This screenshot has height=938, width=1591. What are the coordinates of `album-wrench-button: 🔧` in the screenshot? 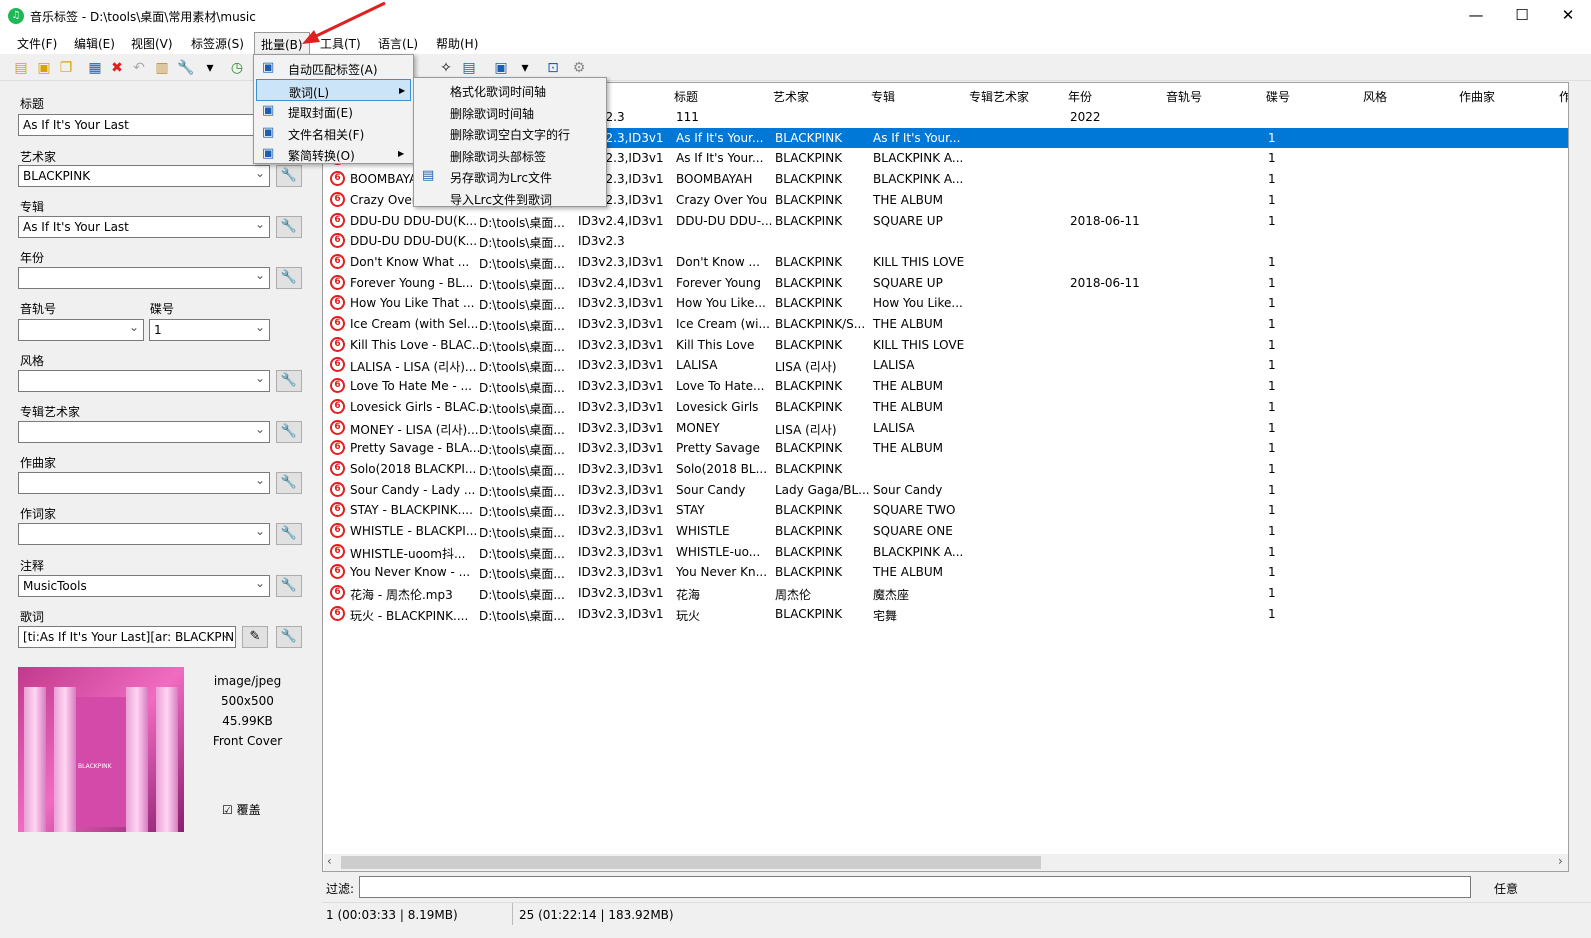 It's located at (289, 227).